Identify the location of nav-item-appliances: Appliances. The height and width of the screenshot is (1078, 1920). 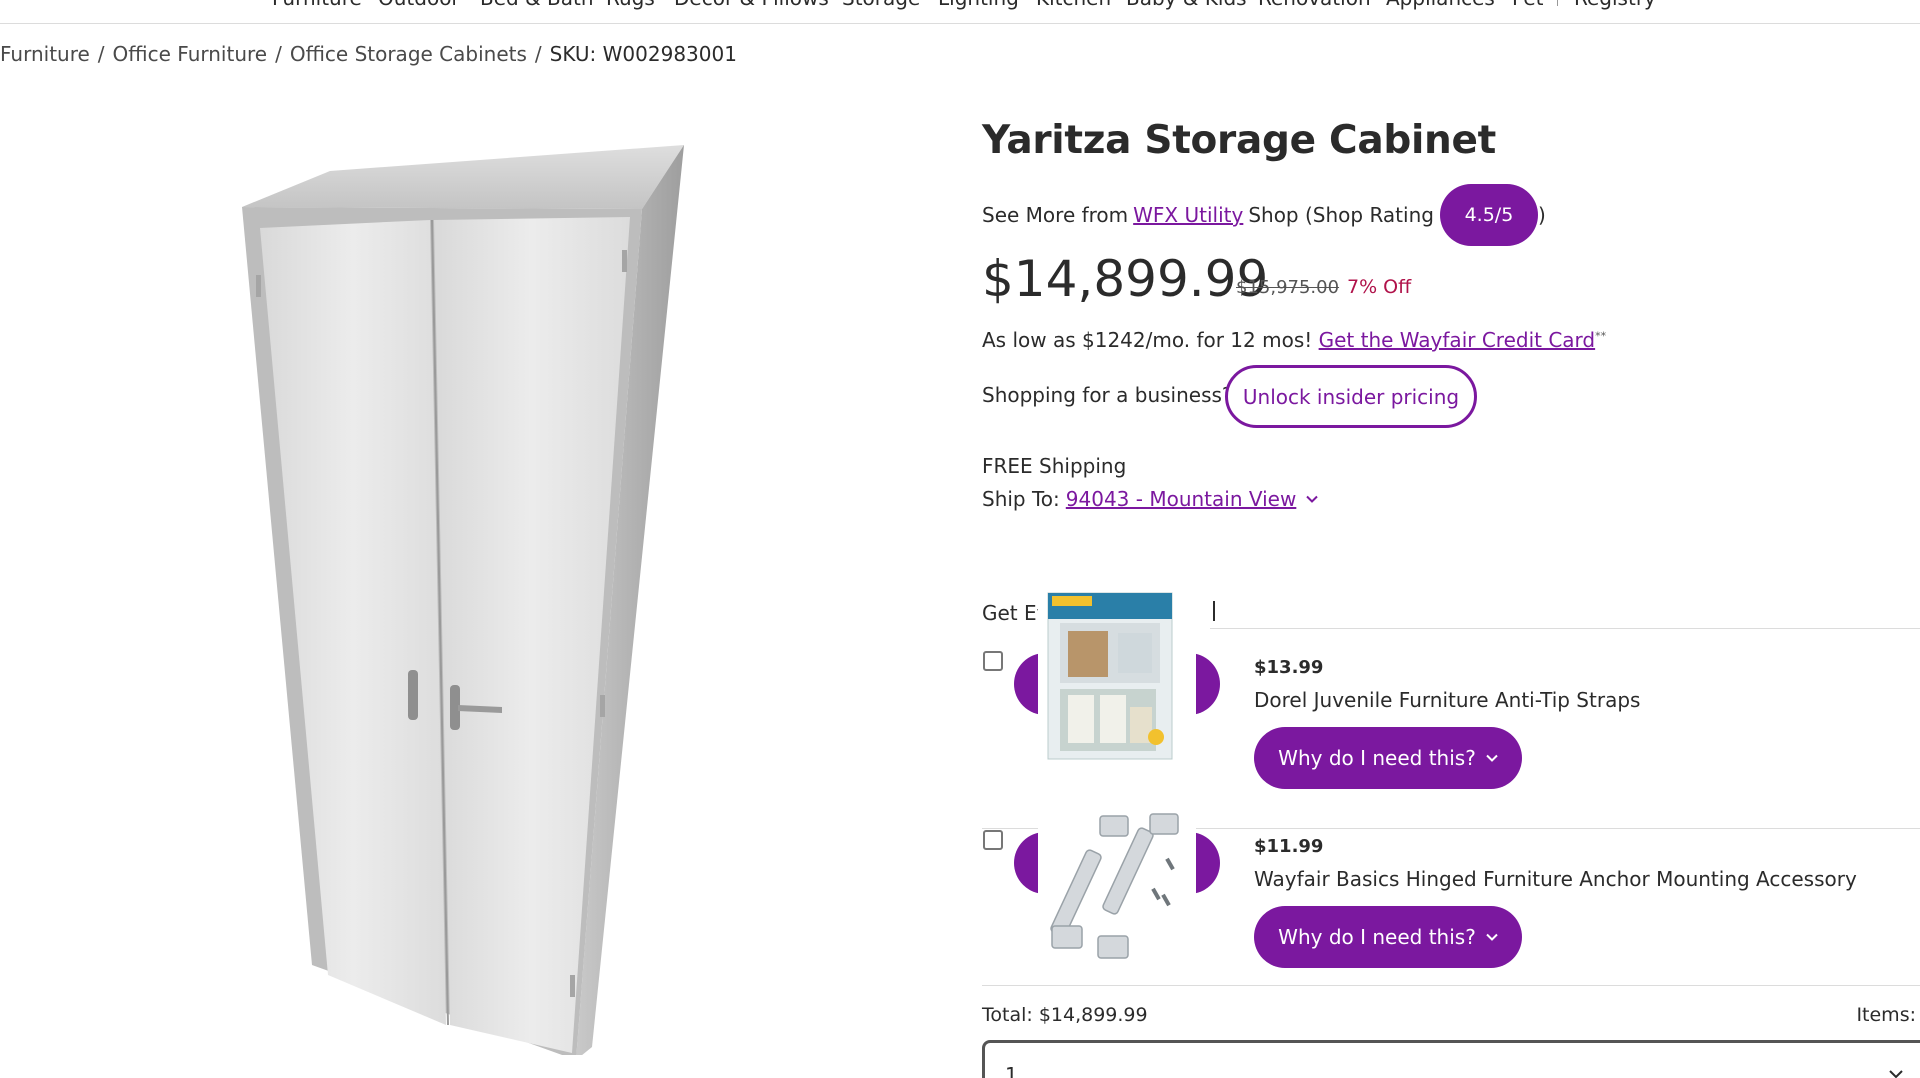
(1440, 5).